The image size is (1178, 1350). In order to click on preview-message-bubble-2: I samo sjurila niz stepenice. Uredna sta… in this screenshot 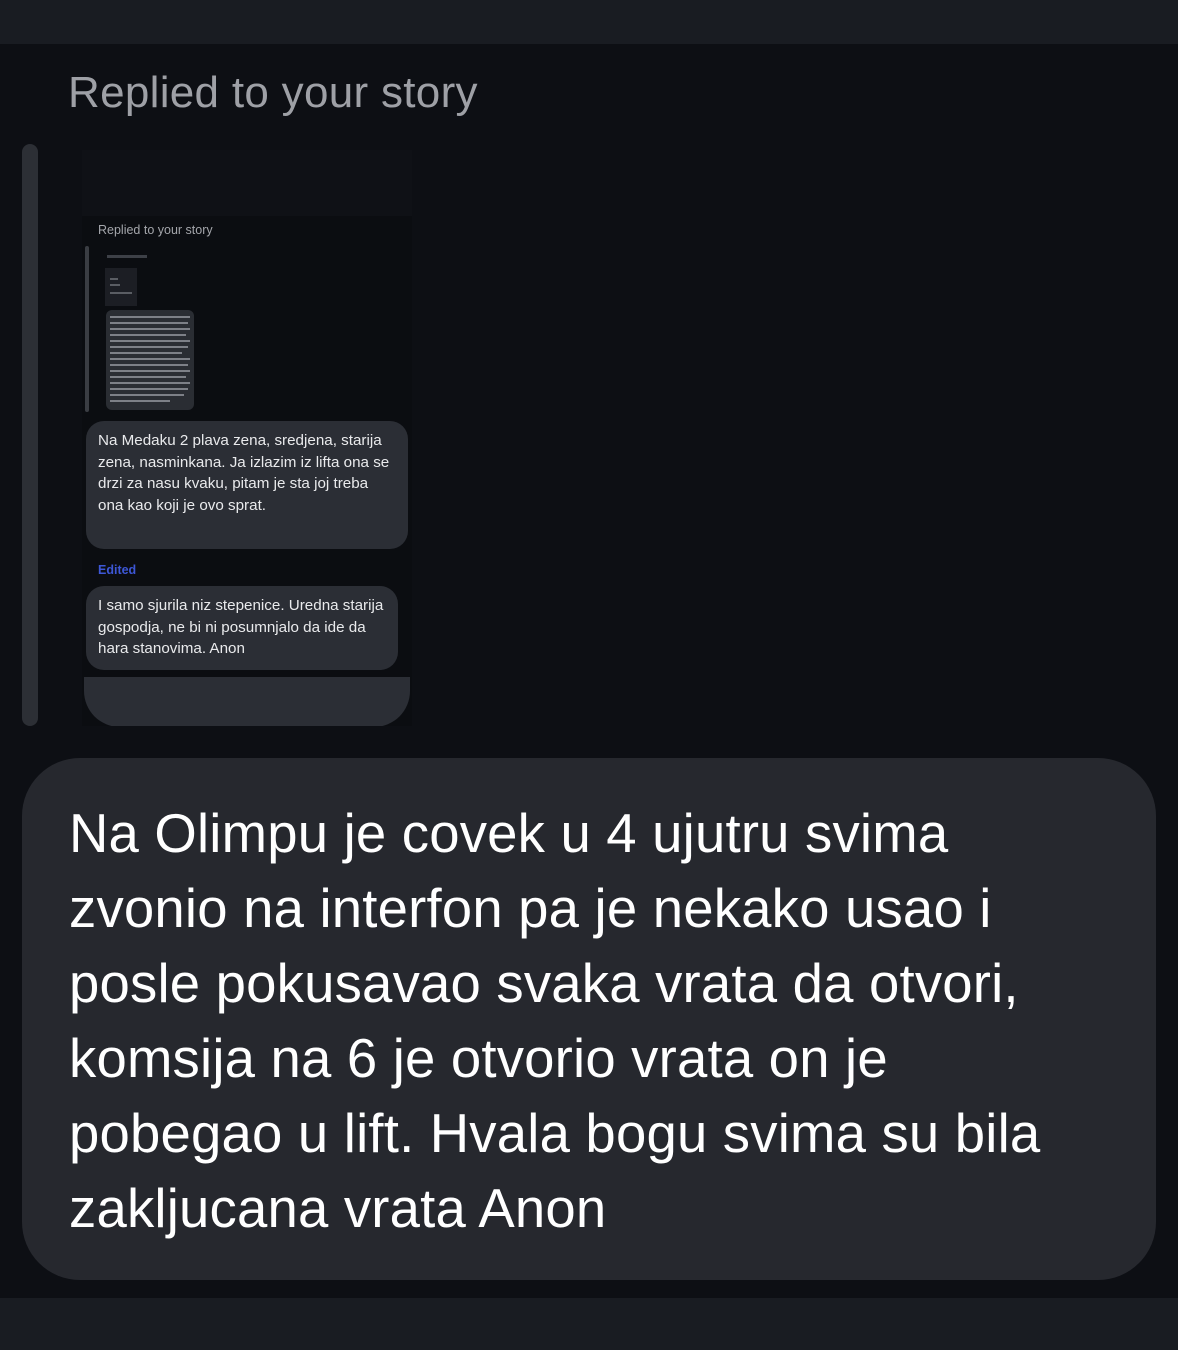, I will do `click(242, 628)`.